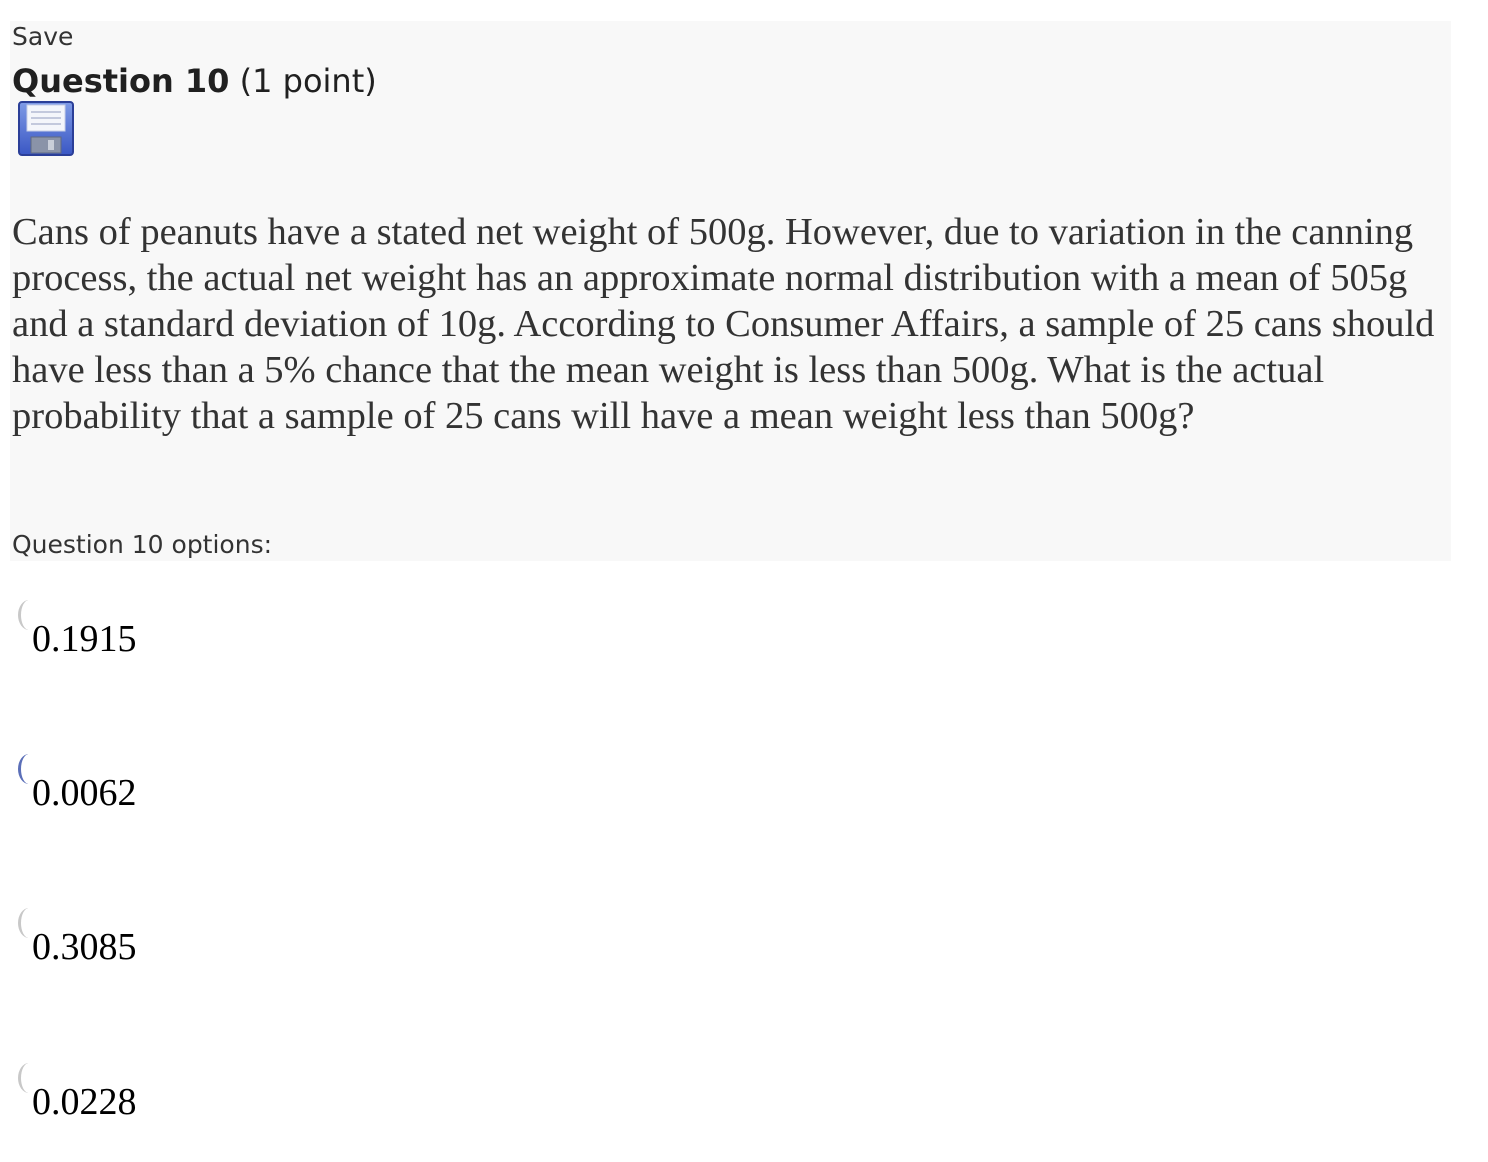 This screenshot has height=1162, width=1488. Describe the element at coordinates (46, 128) in the screenshot. I see `floppy-disk-icon` at that location.